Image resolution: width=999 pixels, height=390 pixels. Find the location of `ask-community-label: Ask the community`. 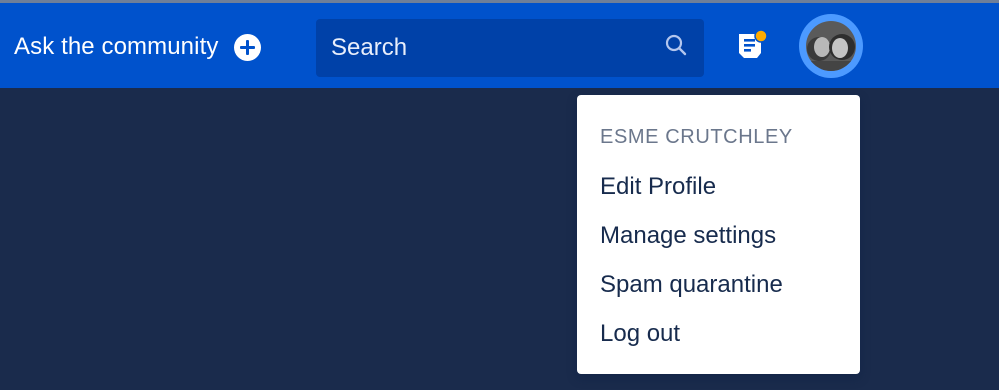

ask-community-label: Ask the community is located at coordinates (116, 46).